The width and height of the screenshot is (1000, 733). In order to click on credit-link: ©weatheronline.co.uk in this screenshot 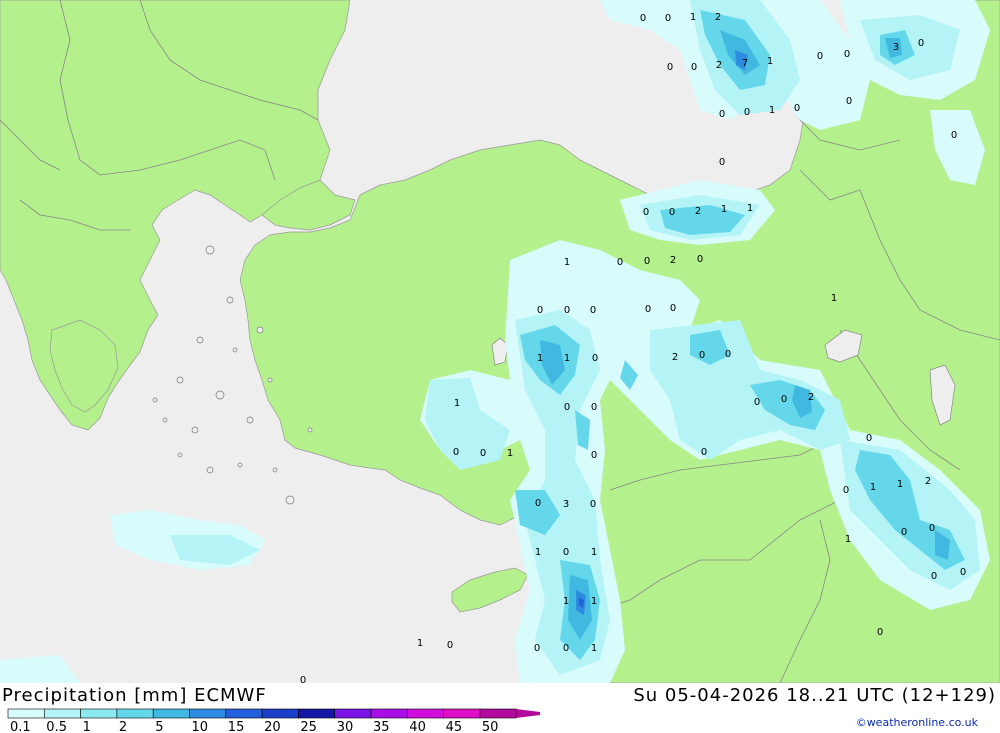, I will do `click(917, 722)`.